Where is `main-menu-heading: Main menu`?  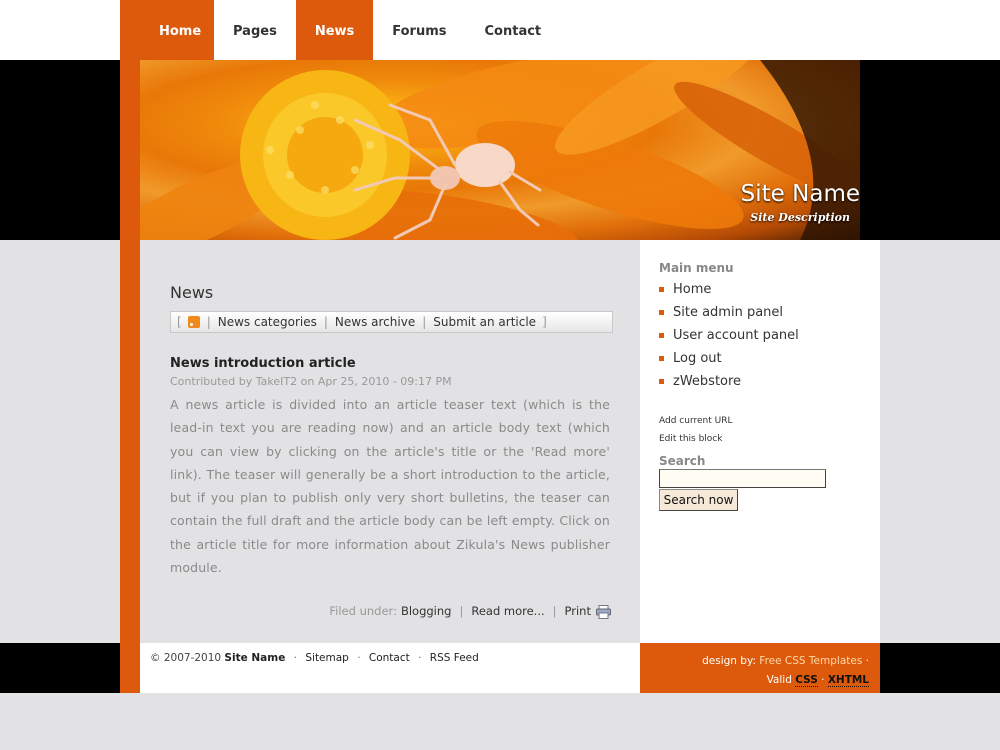 main-menu-heading: Main menu is located at coordinates (696, 268).